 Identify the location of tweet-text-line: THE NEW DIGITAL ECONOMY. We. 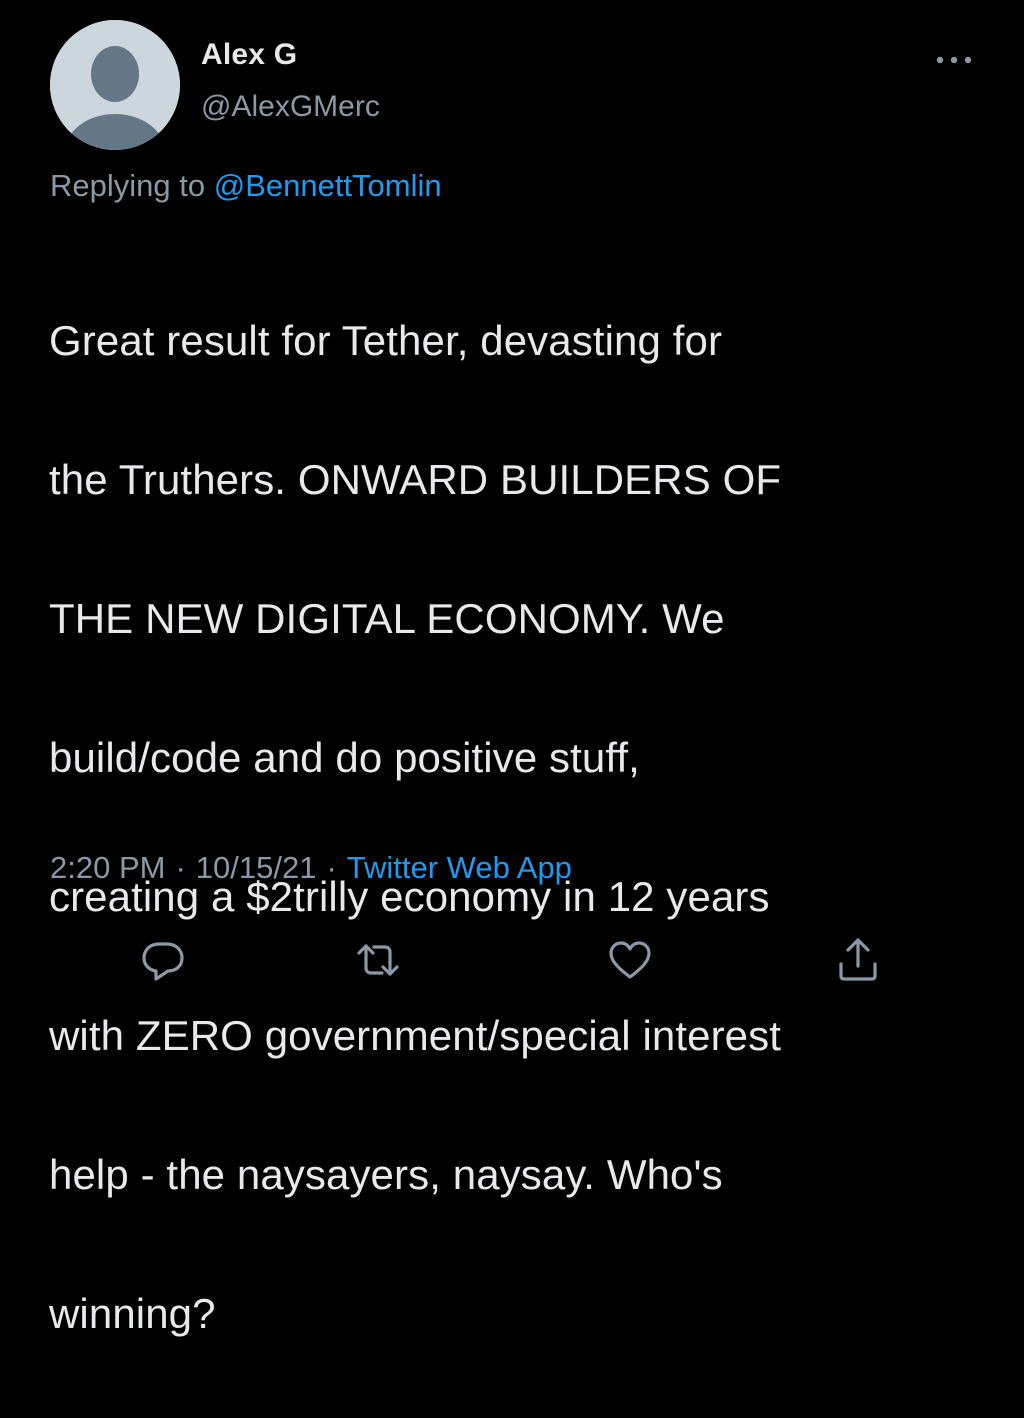
(387, 618).